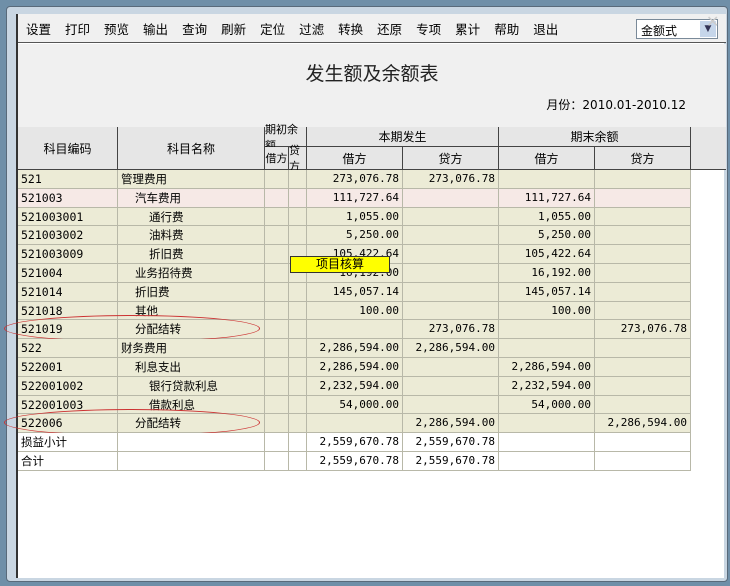 This screenshot has width=730, height=586. Describe the element at coordinates (191, 236) in the screenshot. I see `cell-name: 油料费` at that location.